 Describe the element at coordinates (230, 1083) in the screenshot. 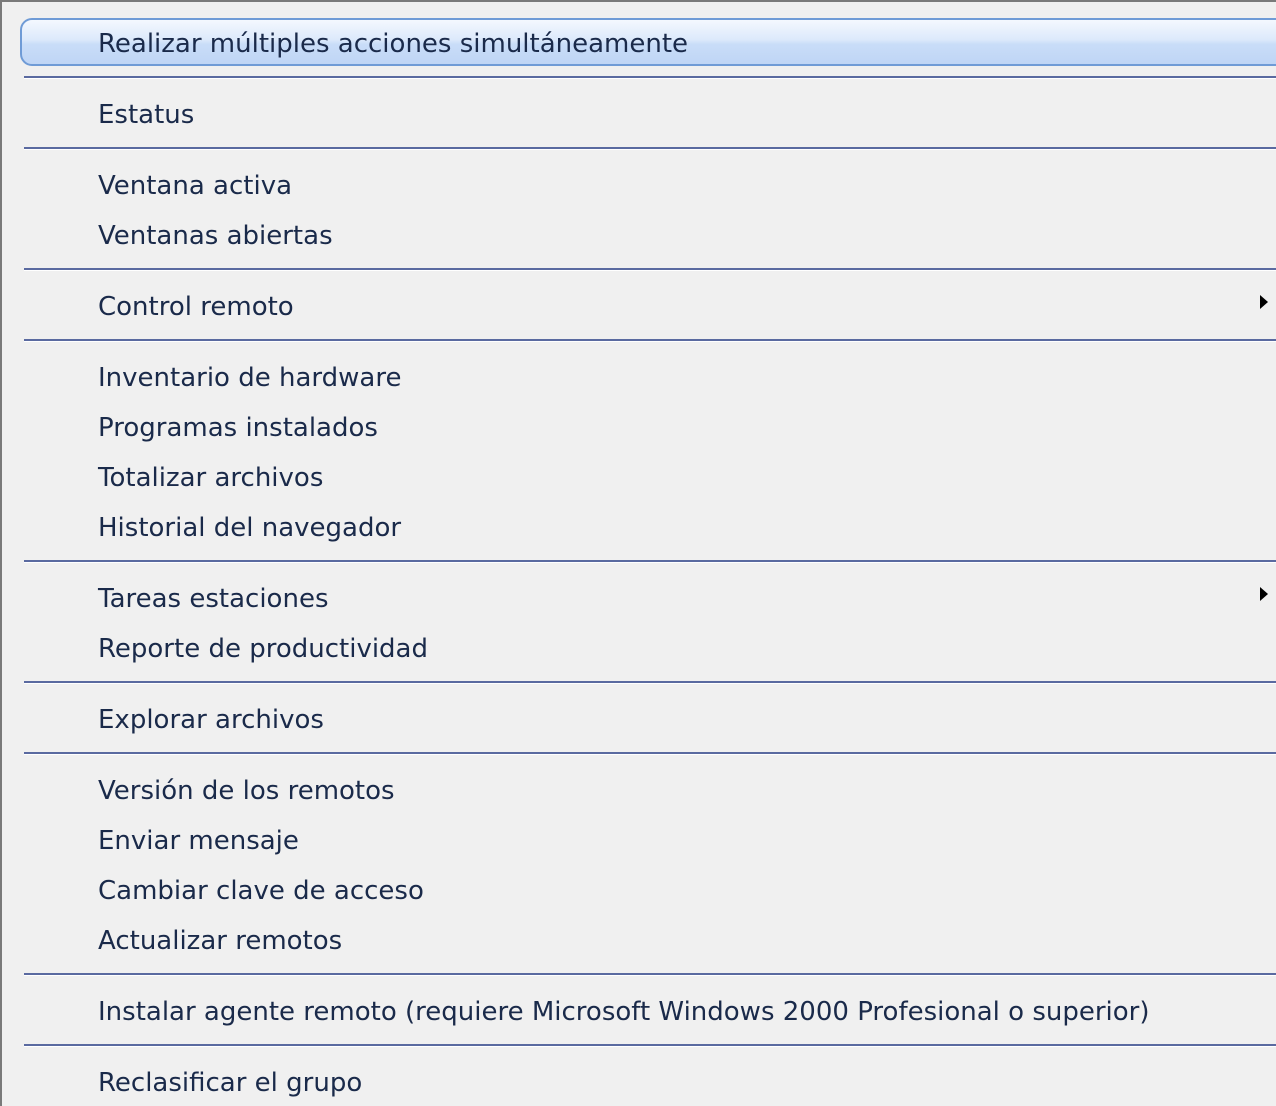

I see `menu-item-label: Reclasificar el grupo` at that location.